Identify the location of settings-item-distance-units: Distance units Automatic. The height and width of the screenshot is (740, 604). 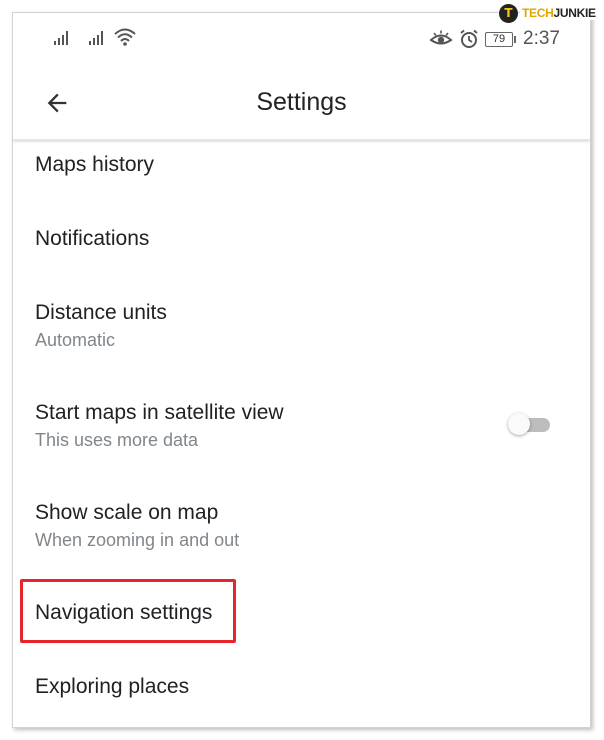
(302, 325).